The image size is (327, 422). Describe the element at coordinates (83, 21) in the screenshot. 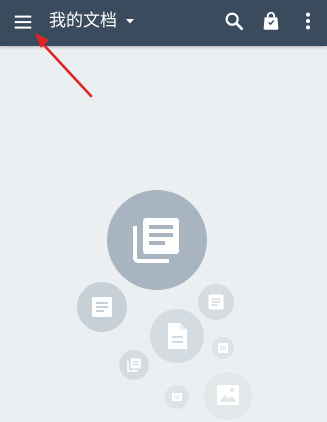

I see `page-title: 我的文档` at that location.